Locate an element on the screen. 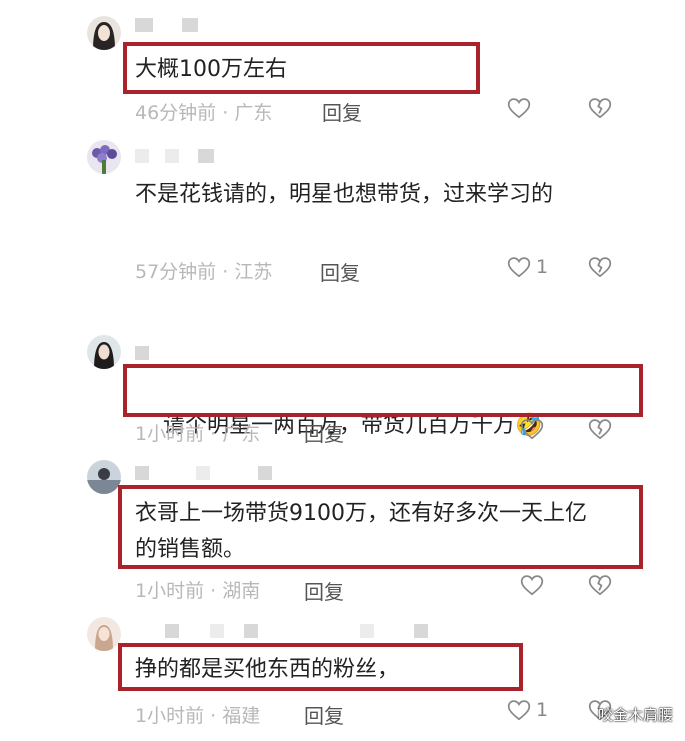  comment-meta: 1小时前 · 广东 is located at coordinates (198, 434).